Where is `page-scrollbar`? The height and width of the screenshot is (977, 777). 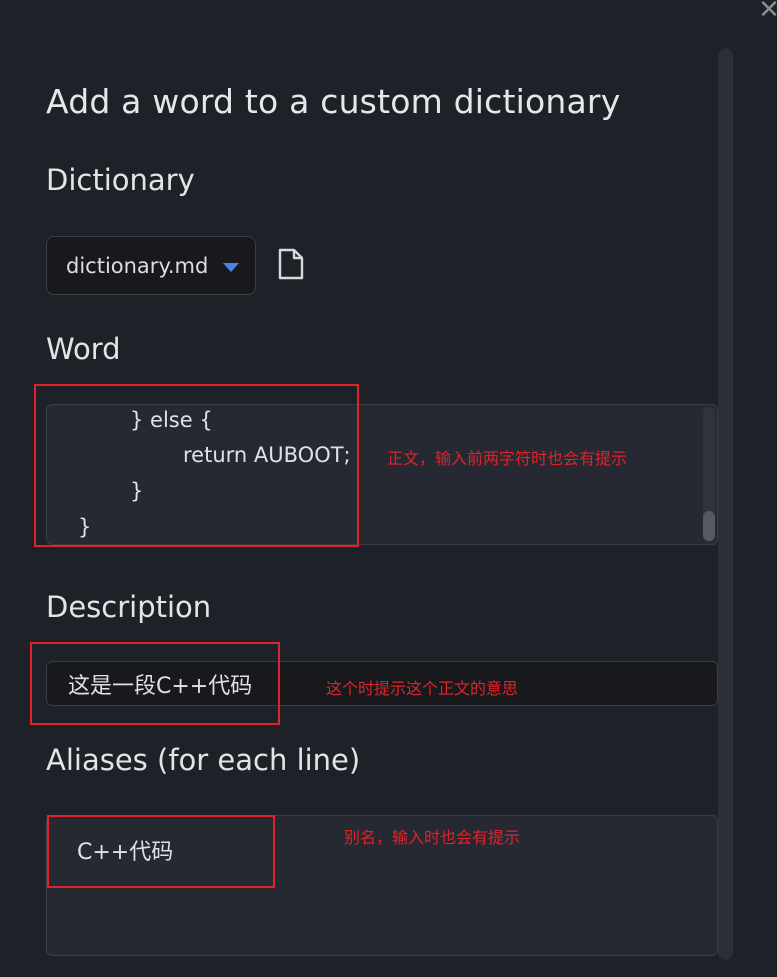
page-scrollbar is located at coordinates (725, 504).